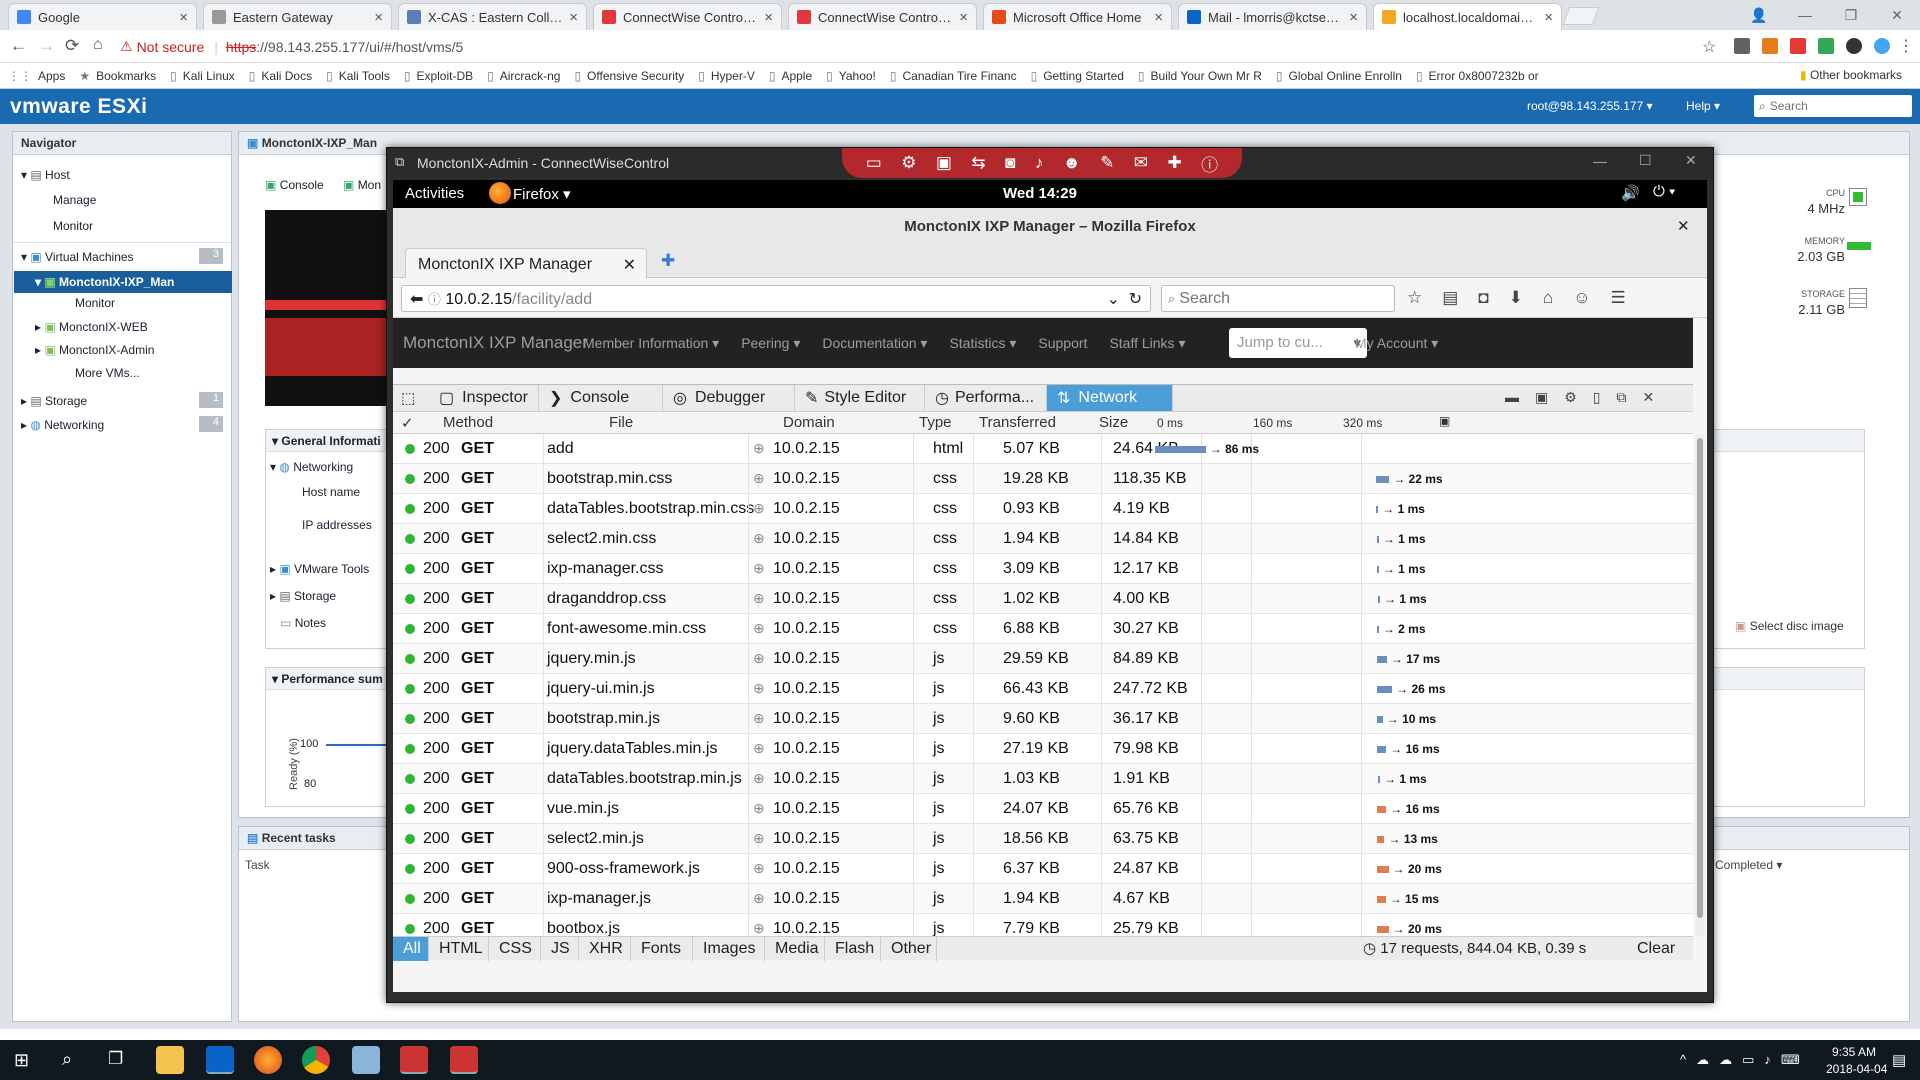 The width and height of the screenshot is (1920, 1080). Describe the element at coordinates (91, 327) in the screenshot. I see `nav-vm-web: ▸ ▣ MonctonIX-WEB` at that location.